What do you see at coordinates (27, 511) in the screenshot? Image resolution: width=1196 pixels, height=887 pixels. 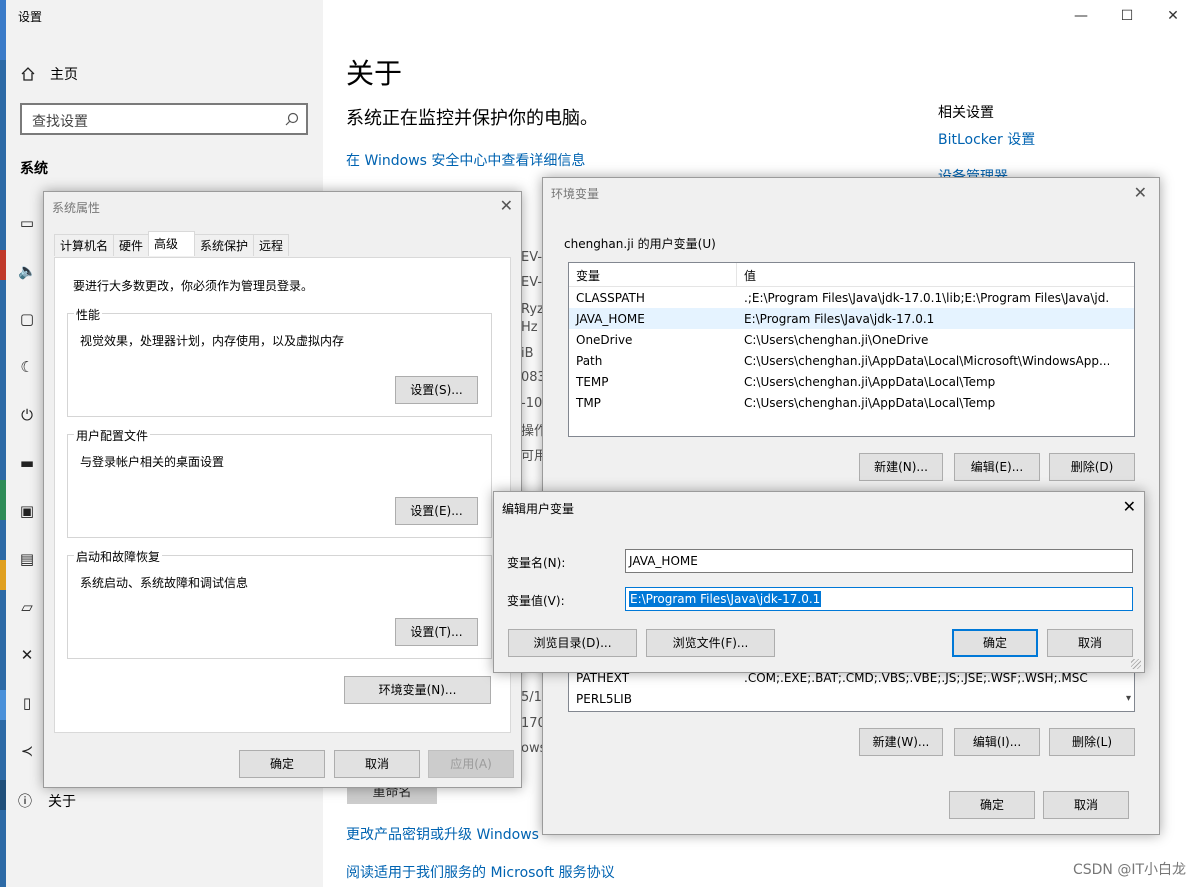 I see `tablet-icon: ▣` at bounding box center [27, 511].